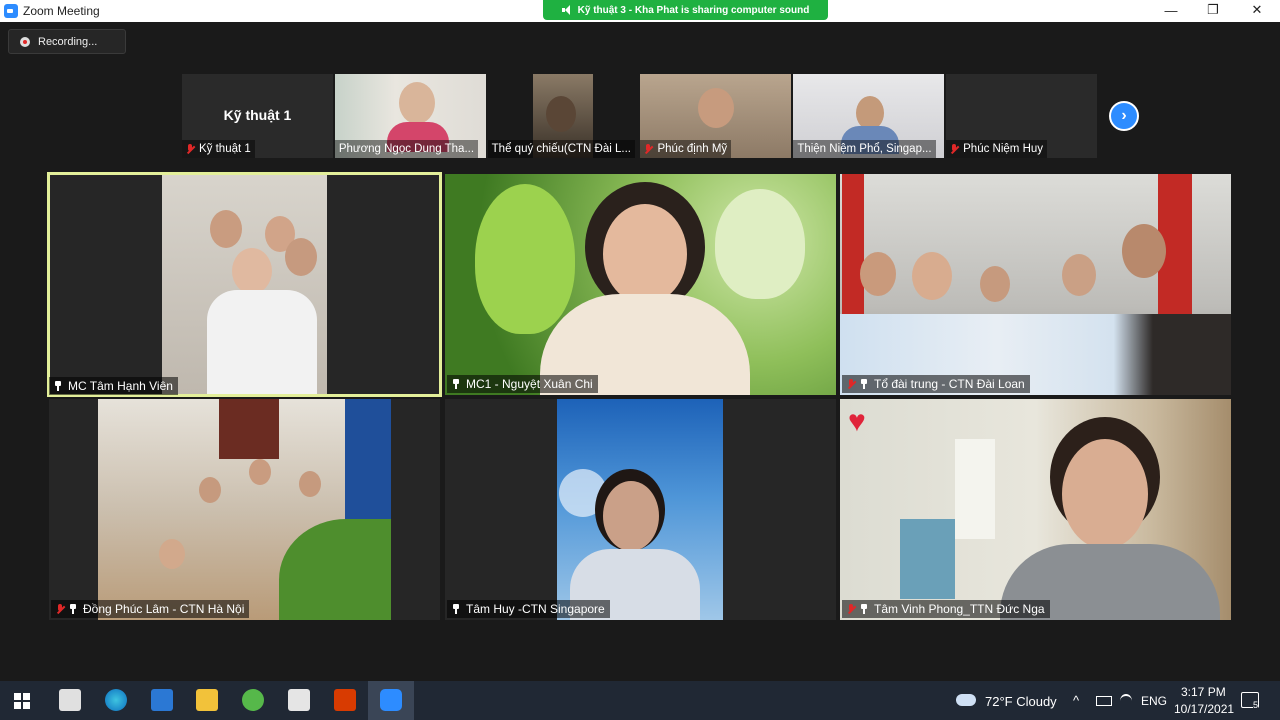 The height and width of the screenshot is (720, 1280). I want to click on video-tile: MC Tâm Hạnh Viên, so click(244, 284).